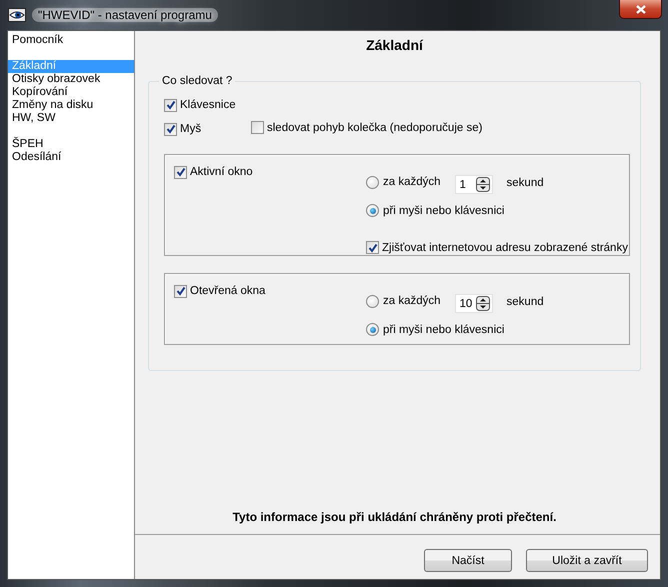  Describe the element at coordinates (473, 184) in the screenshot. I see `number-field: 1` at that location.